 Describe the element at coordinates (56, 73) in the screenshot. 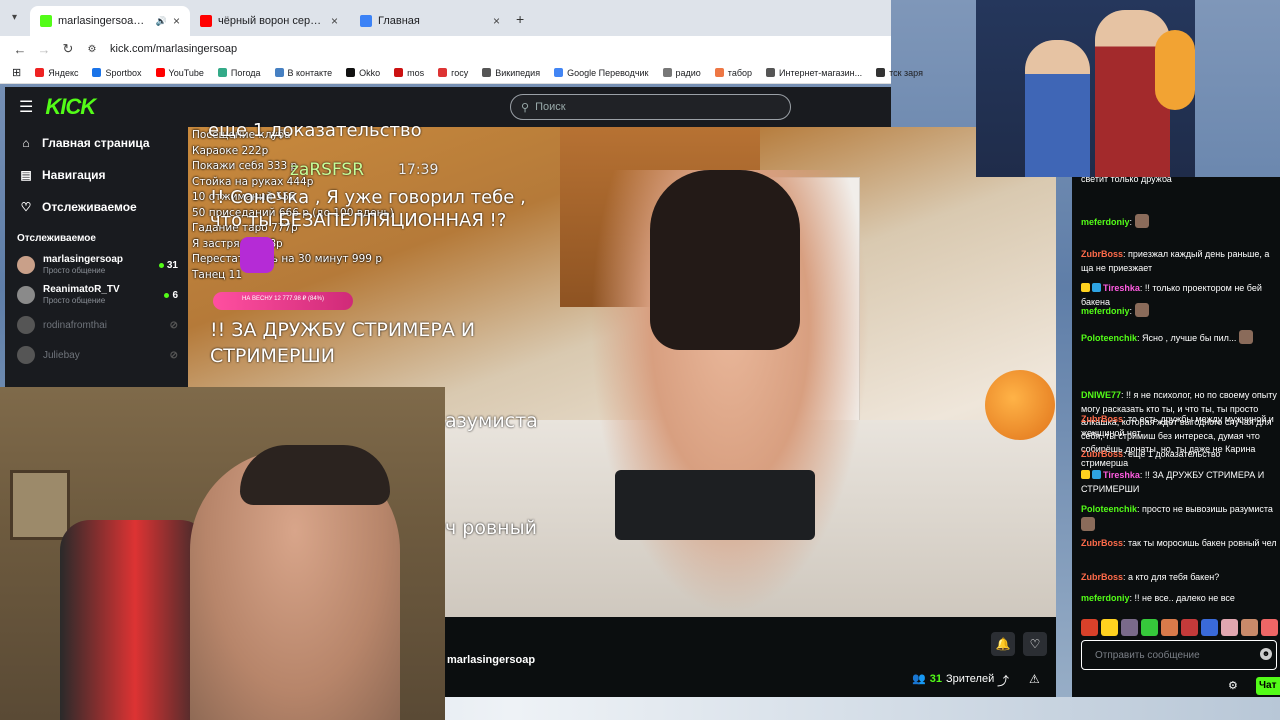

I see `bookmark-item: Яндекс` at that location.